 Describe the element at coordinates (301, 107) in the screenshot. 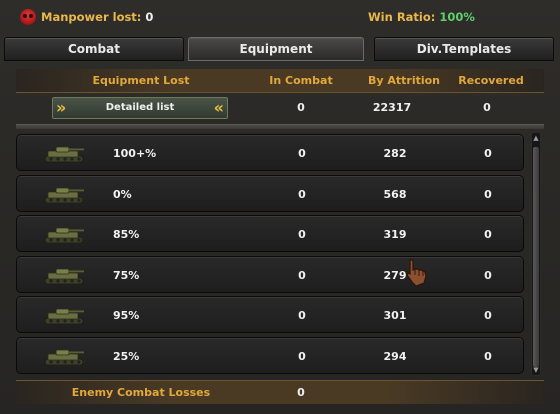

I see `total-in-combat: 0` at that location.